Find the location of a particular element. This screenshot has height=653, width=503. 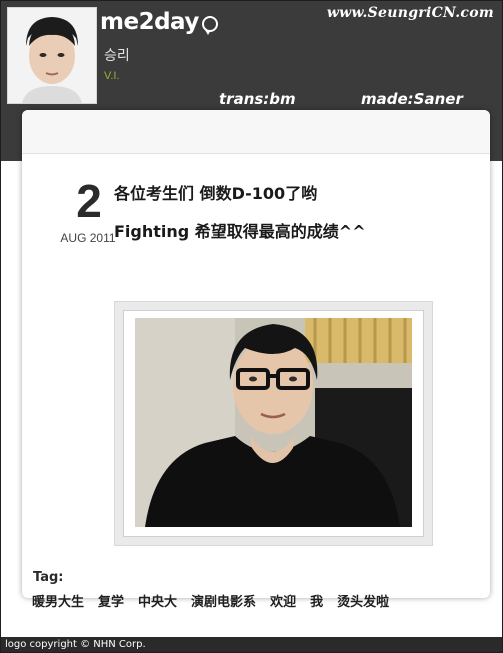

post-card-header is located at coordinates (256, 132).